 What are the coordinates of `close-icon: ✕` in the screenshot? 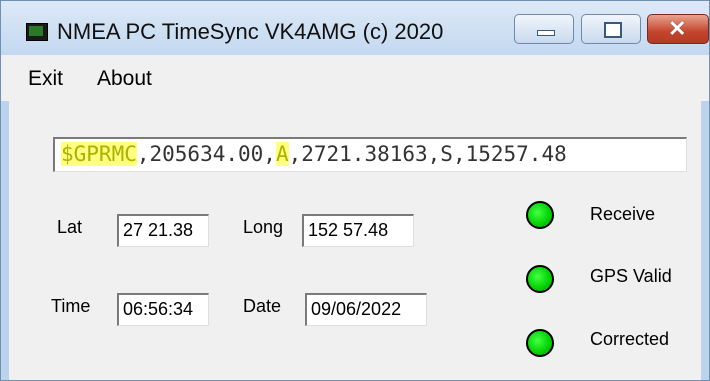 It's located at (677, 28).